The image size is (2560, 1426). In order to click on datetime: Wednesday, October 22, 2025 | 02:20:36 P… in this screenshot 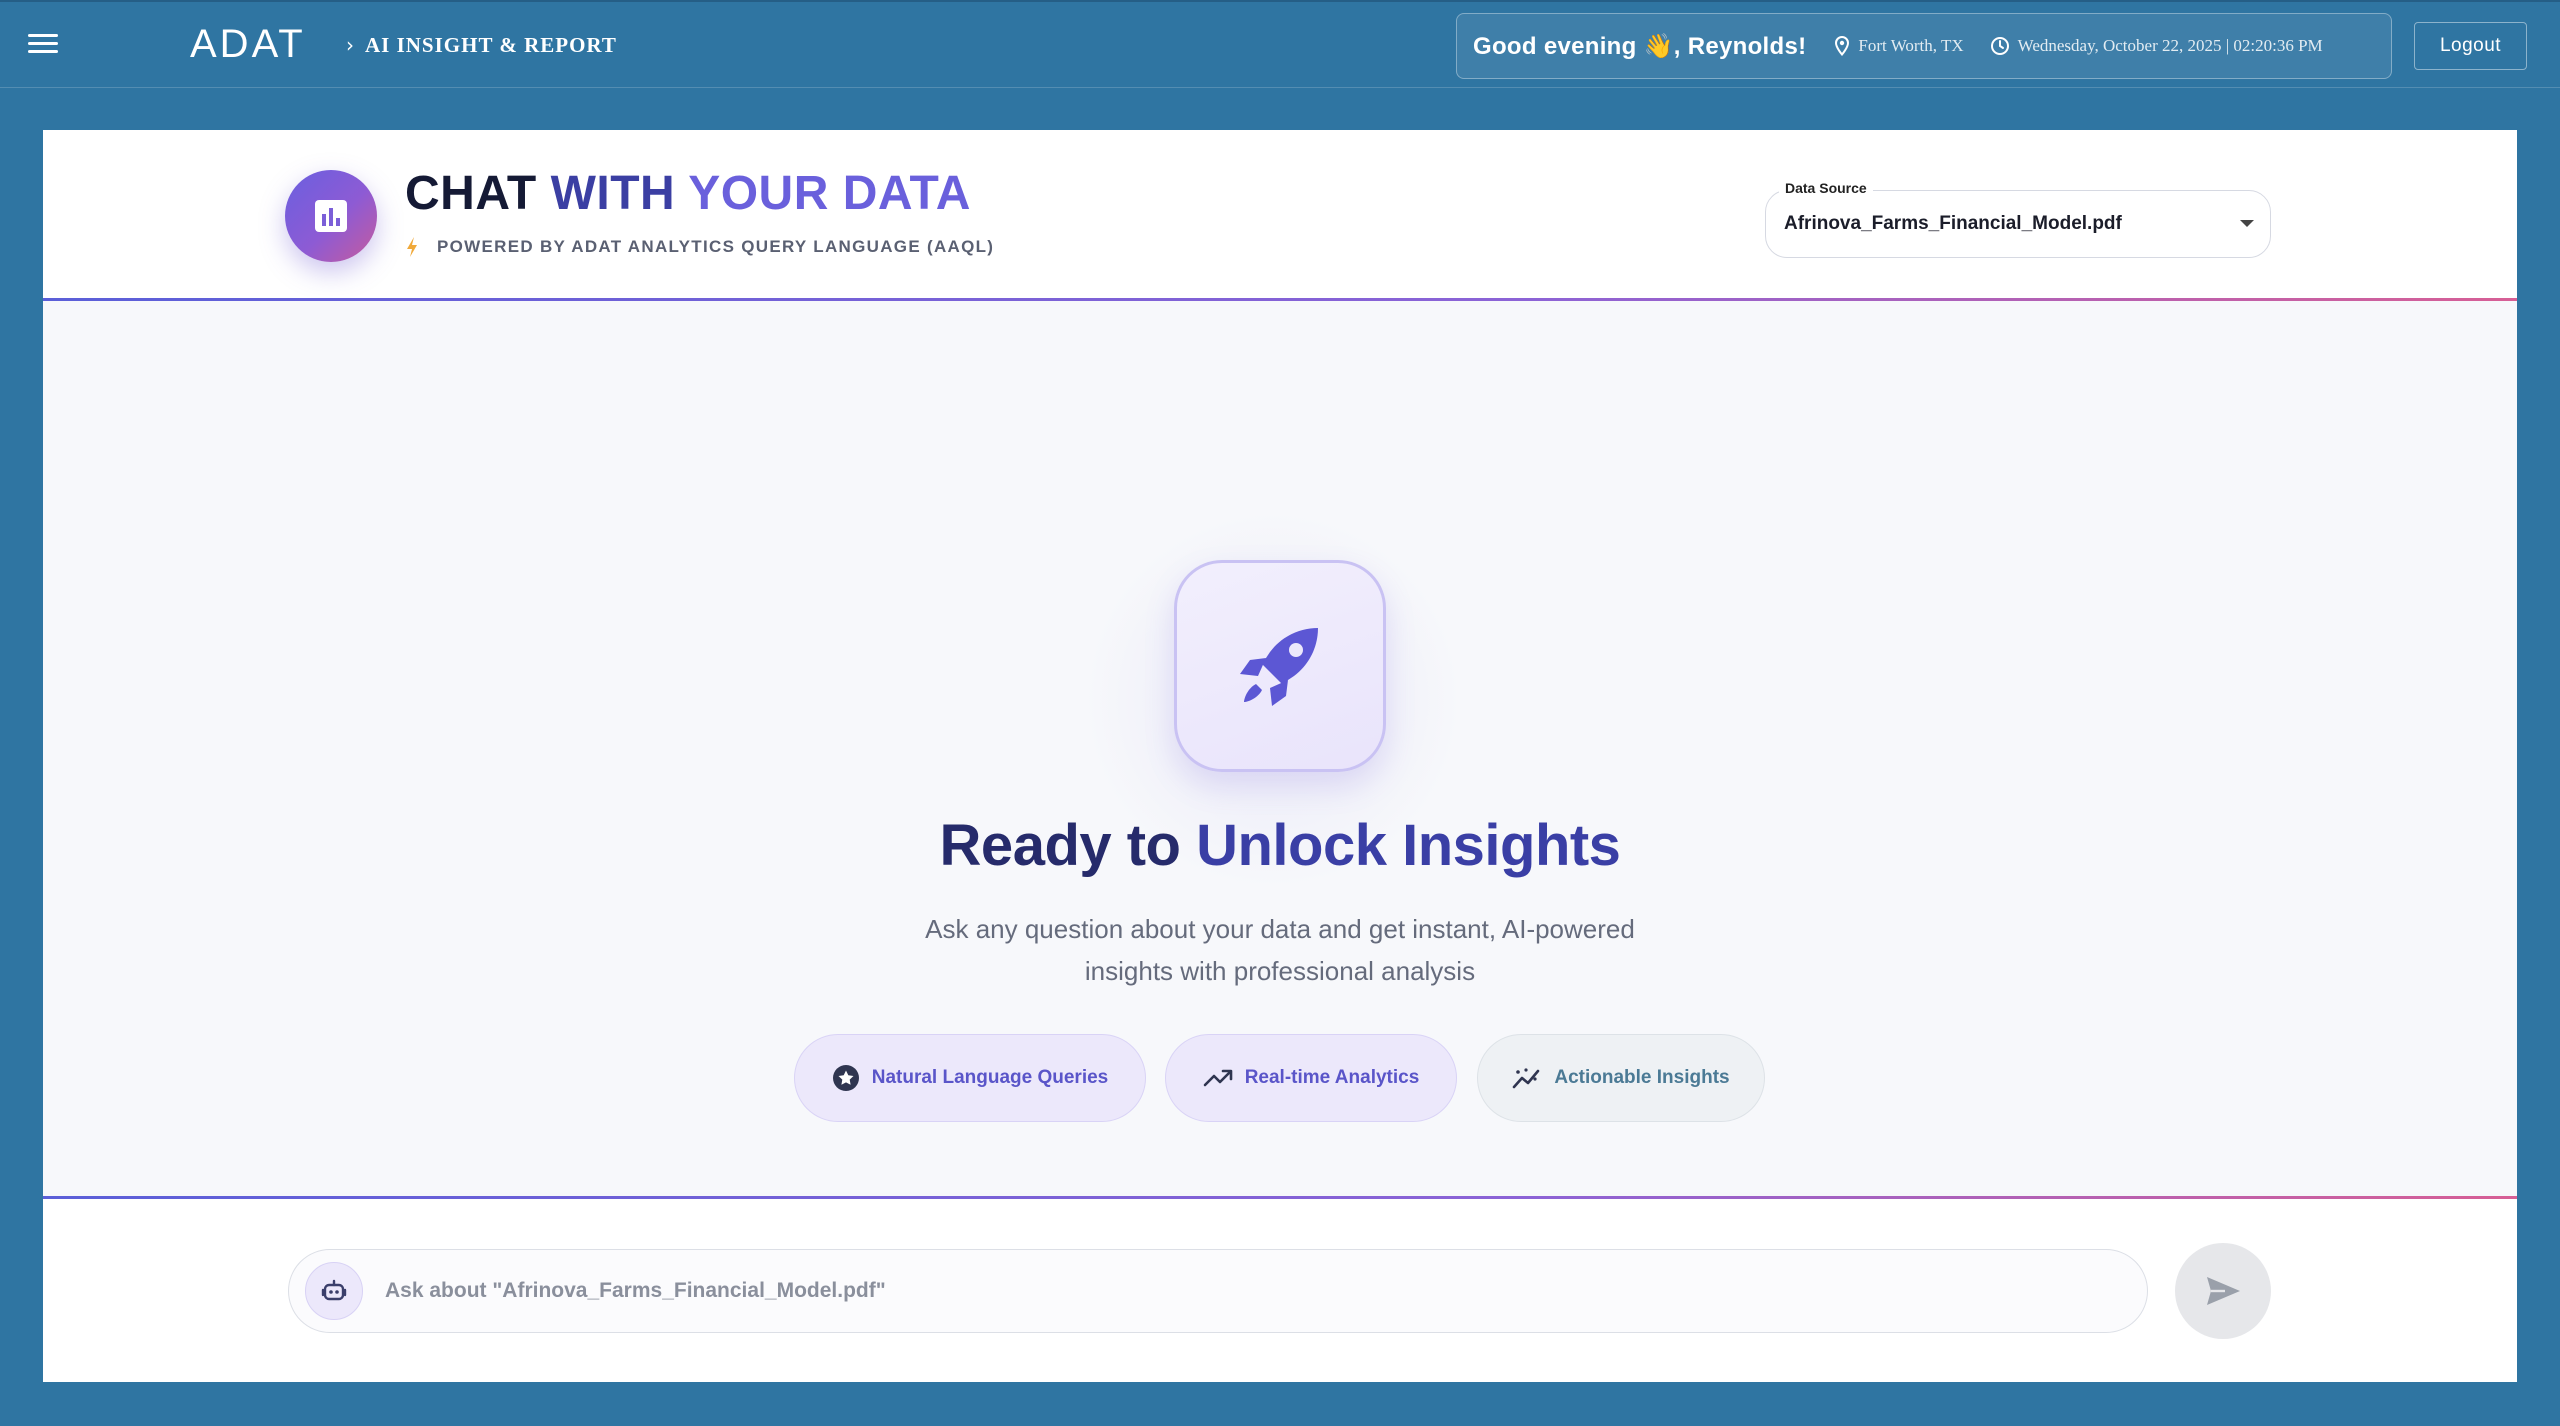, I will do `click(2156, 46)`.